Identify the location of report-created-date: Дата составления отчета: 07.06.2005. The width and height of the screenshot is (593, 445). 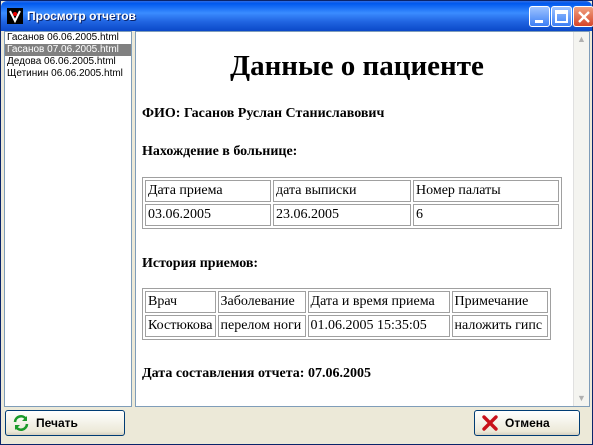
(256, 373).